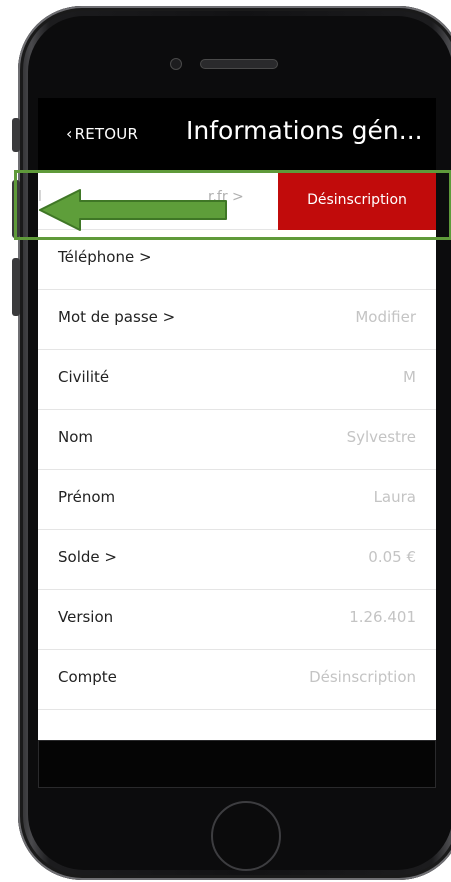 This screenshot has width=451, height=882. Describe the element at coordinates (106, 134) in the screenshot. I see `back-button-label: RETOUR` at that location.